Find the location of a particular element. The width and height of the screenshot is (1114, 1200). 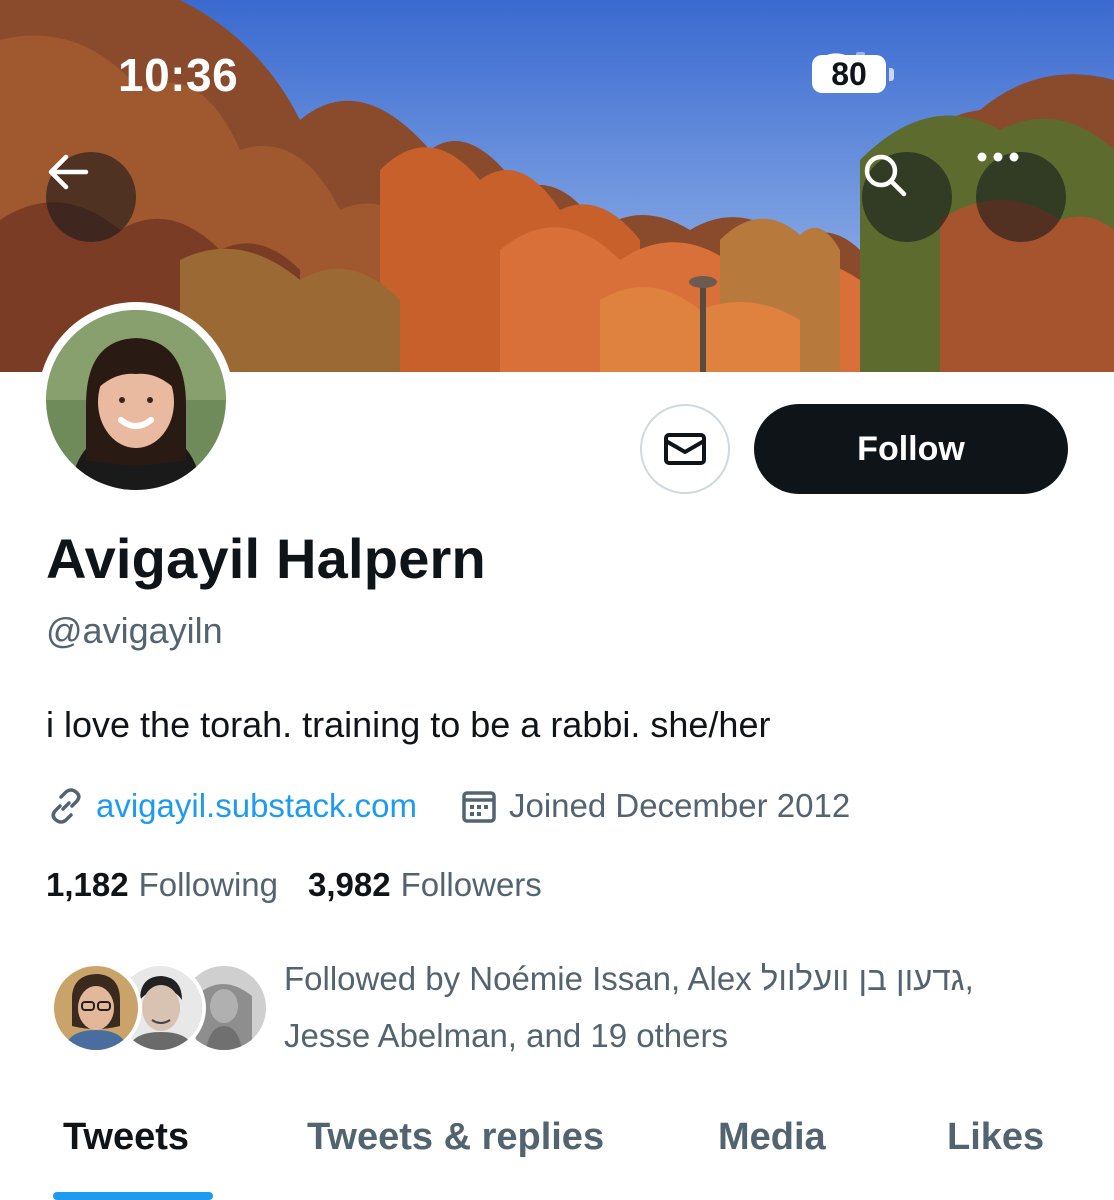

search-button is located at coordinates (907, 197).